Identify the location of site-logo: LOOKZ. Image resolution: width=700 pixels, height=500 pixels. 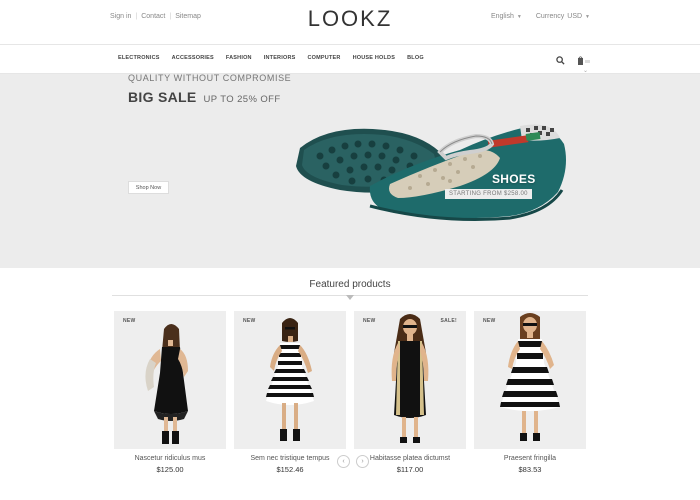
(350, 19).